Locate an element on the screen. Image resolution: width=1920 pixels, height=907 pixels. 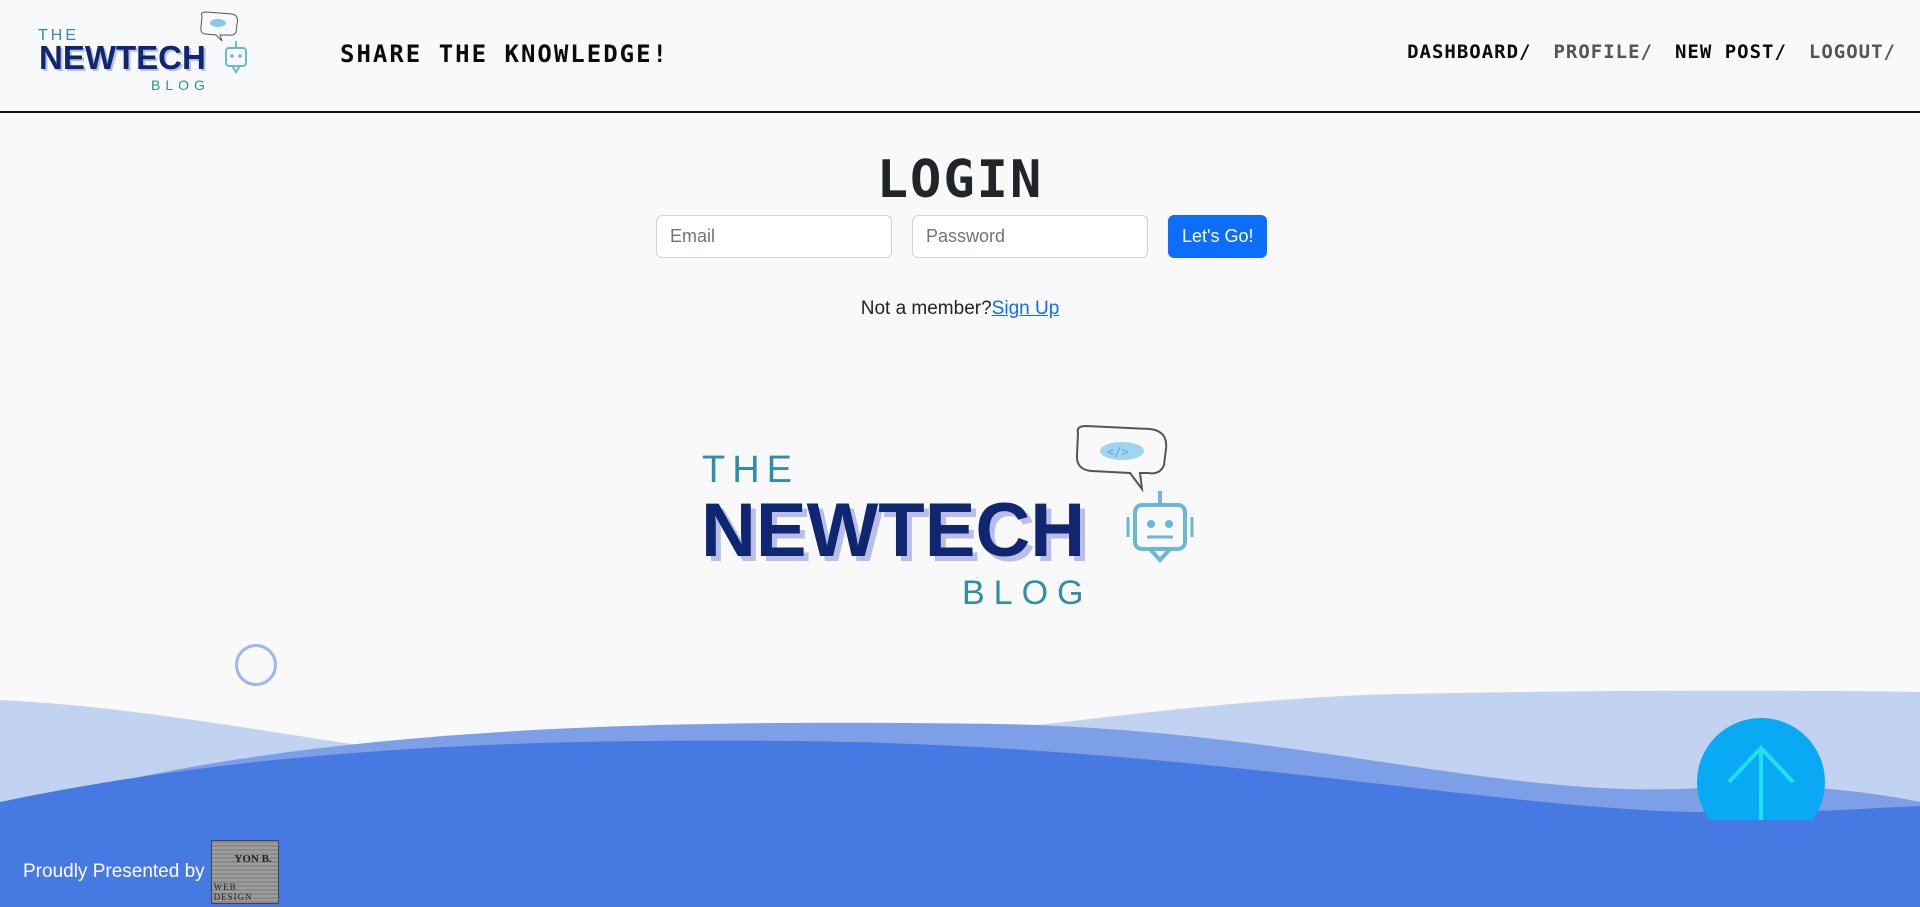
main-nav: DASHBOARD/ PROFILE/ NEW POST/ LOGOUT/ is located at coordinates (1651, 52).